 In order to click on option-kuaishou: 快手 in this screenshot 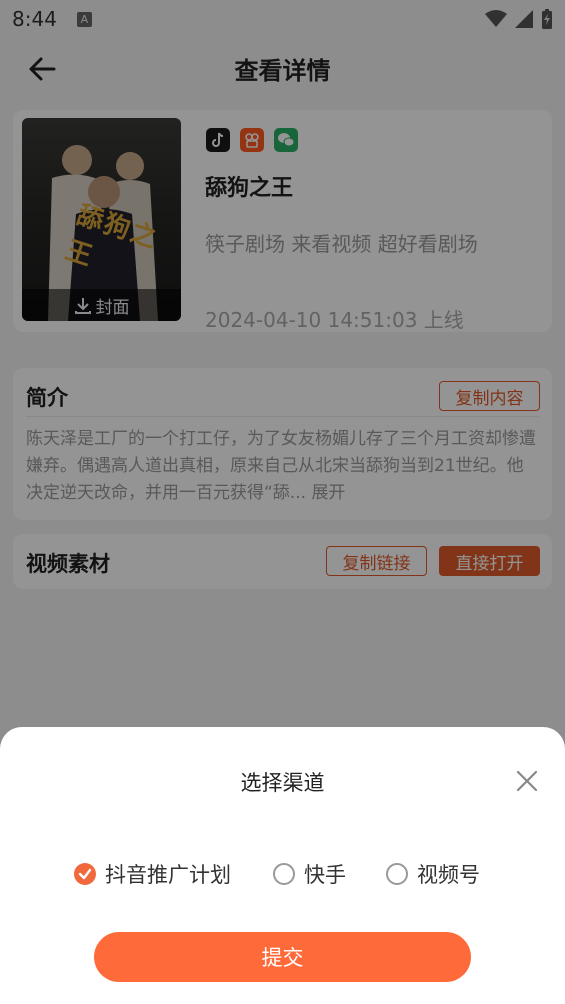, I will do `click(309, 874)`.